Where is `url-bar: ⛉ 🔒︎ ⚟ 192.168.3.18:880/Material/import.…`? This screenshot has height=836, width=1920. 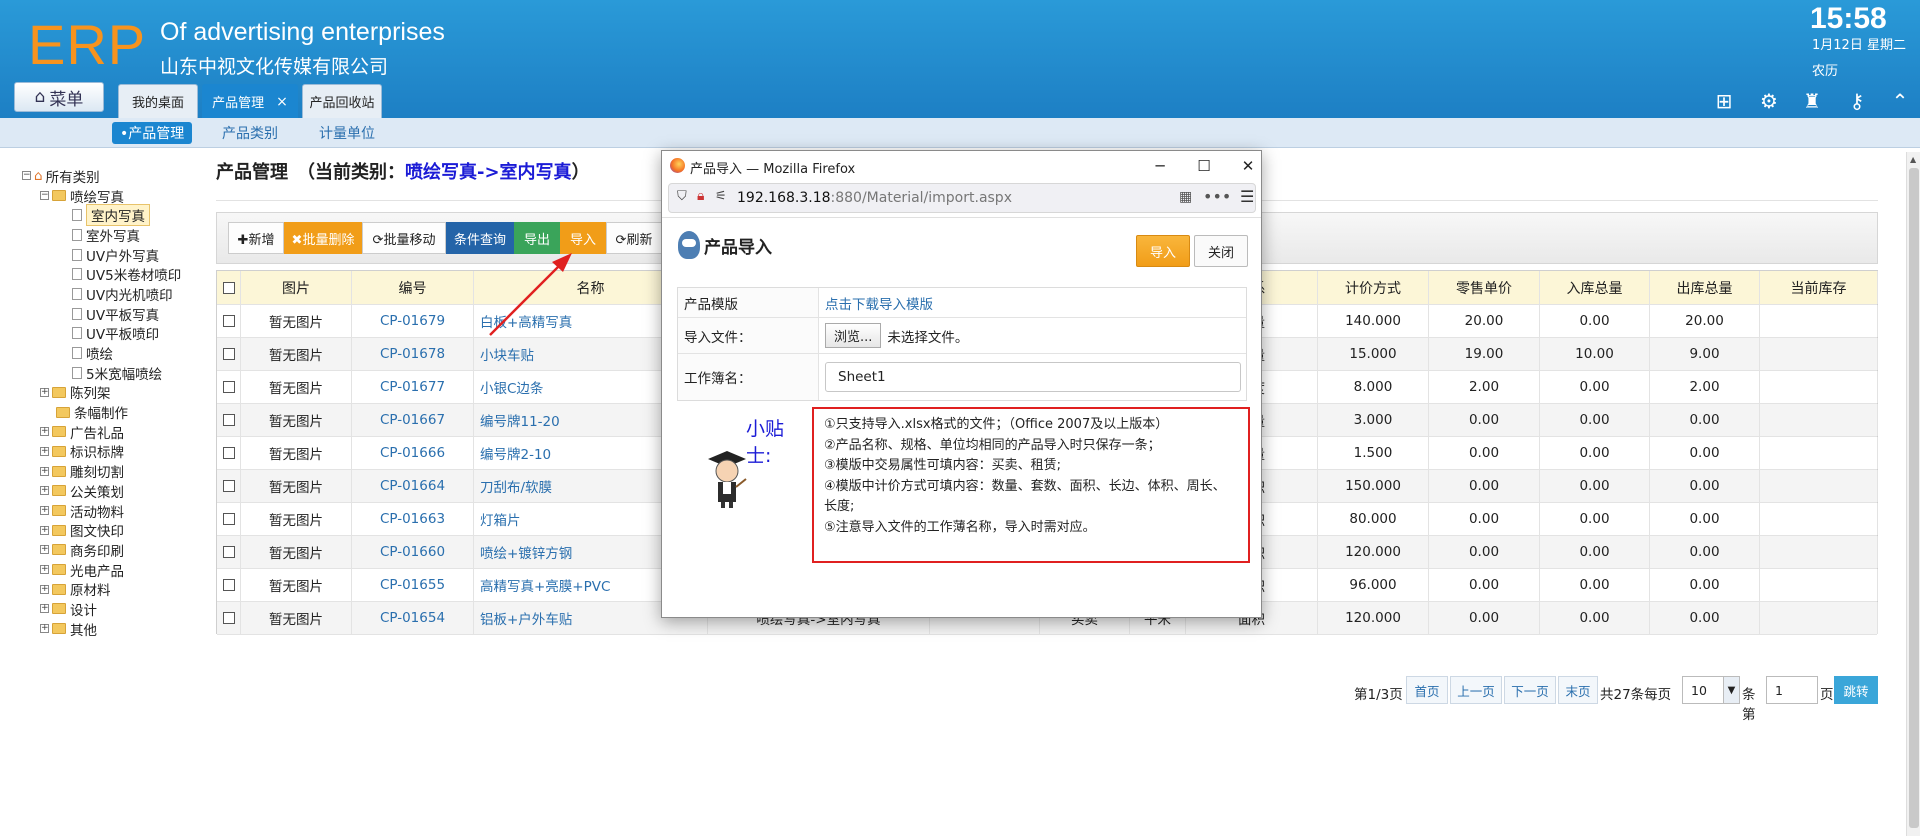
url-bar: ⛉ 🔒︎ ⚟ 192.168.3.18:880/Material/import.… is located at coordinates (962, 198).